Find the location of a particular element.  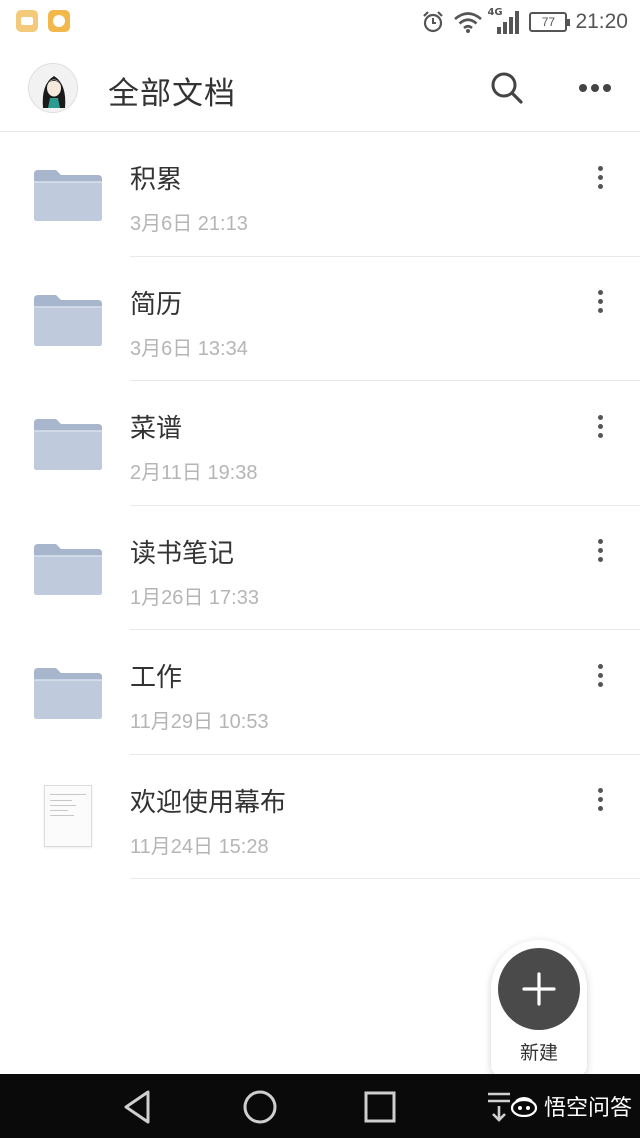

plus-icon is located at coordinates (539, 989).